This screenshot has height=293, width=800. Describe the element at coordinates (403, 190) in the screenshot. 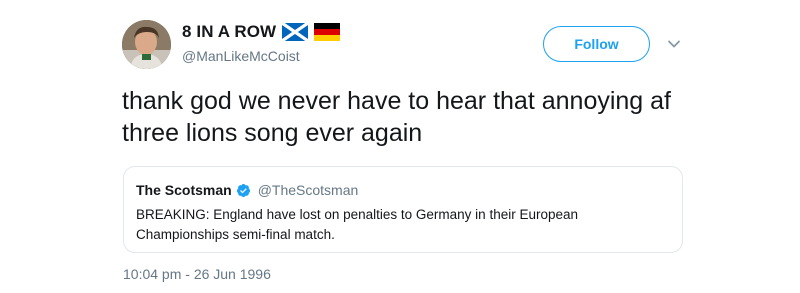

I see `quoted-tweet-header: The Scotsman @TheScotsman` at that location.